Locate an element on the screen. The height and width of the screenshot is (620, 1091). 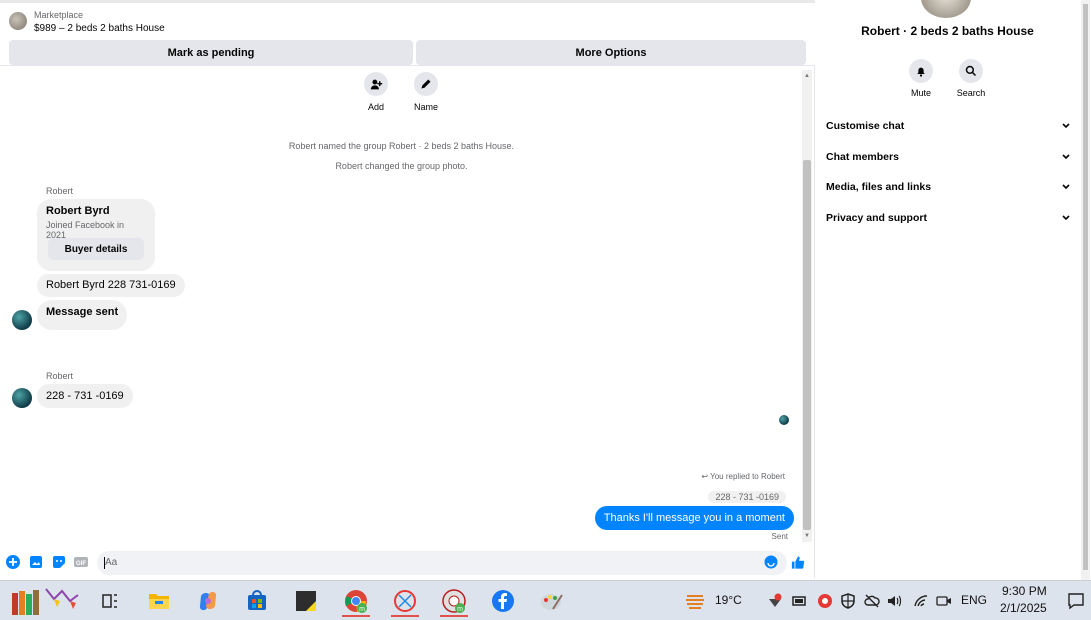
message-input: Aa is located at coordinates (442, 563).